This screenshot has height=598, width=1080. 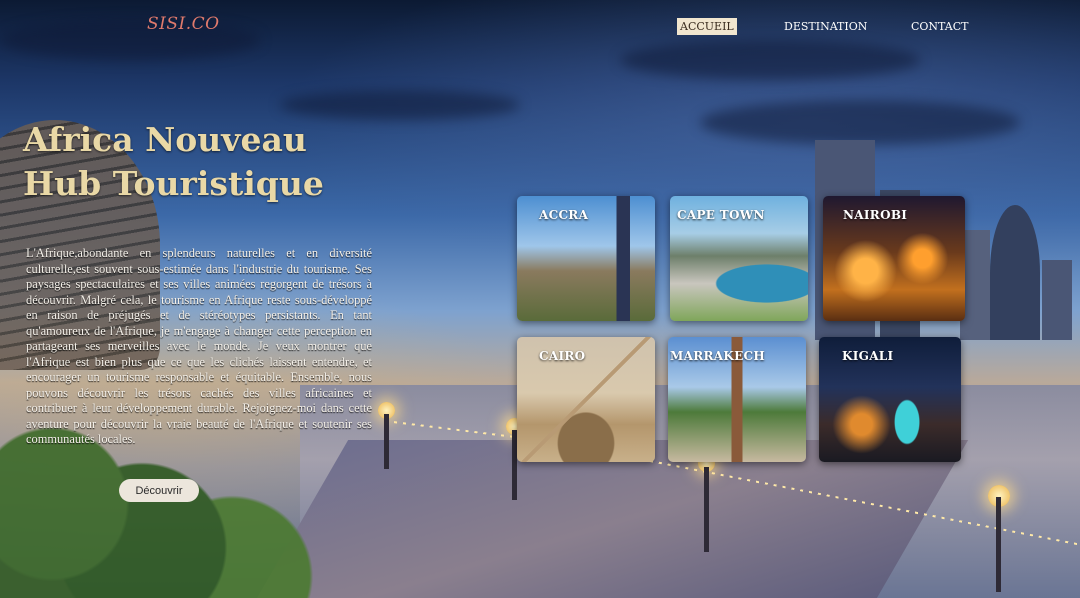 I want to click on nav-contact: CONTACT, so click(x=940, y=26).